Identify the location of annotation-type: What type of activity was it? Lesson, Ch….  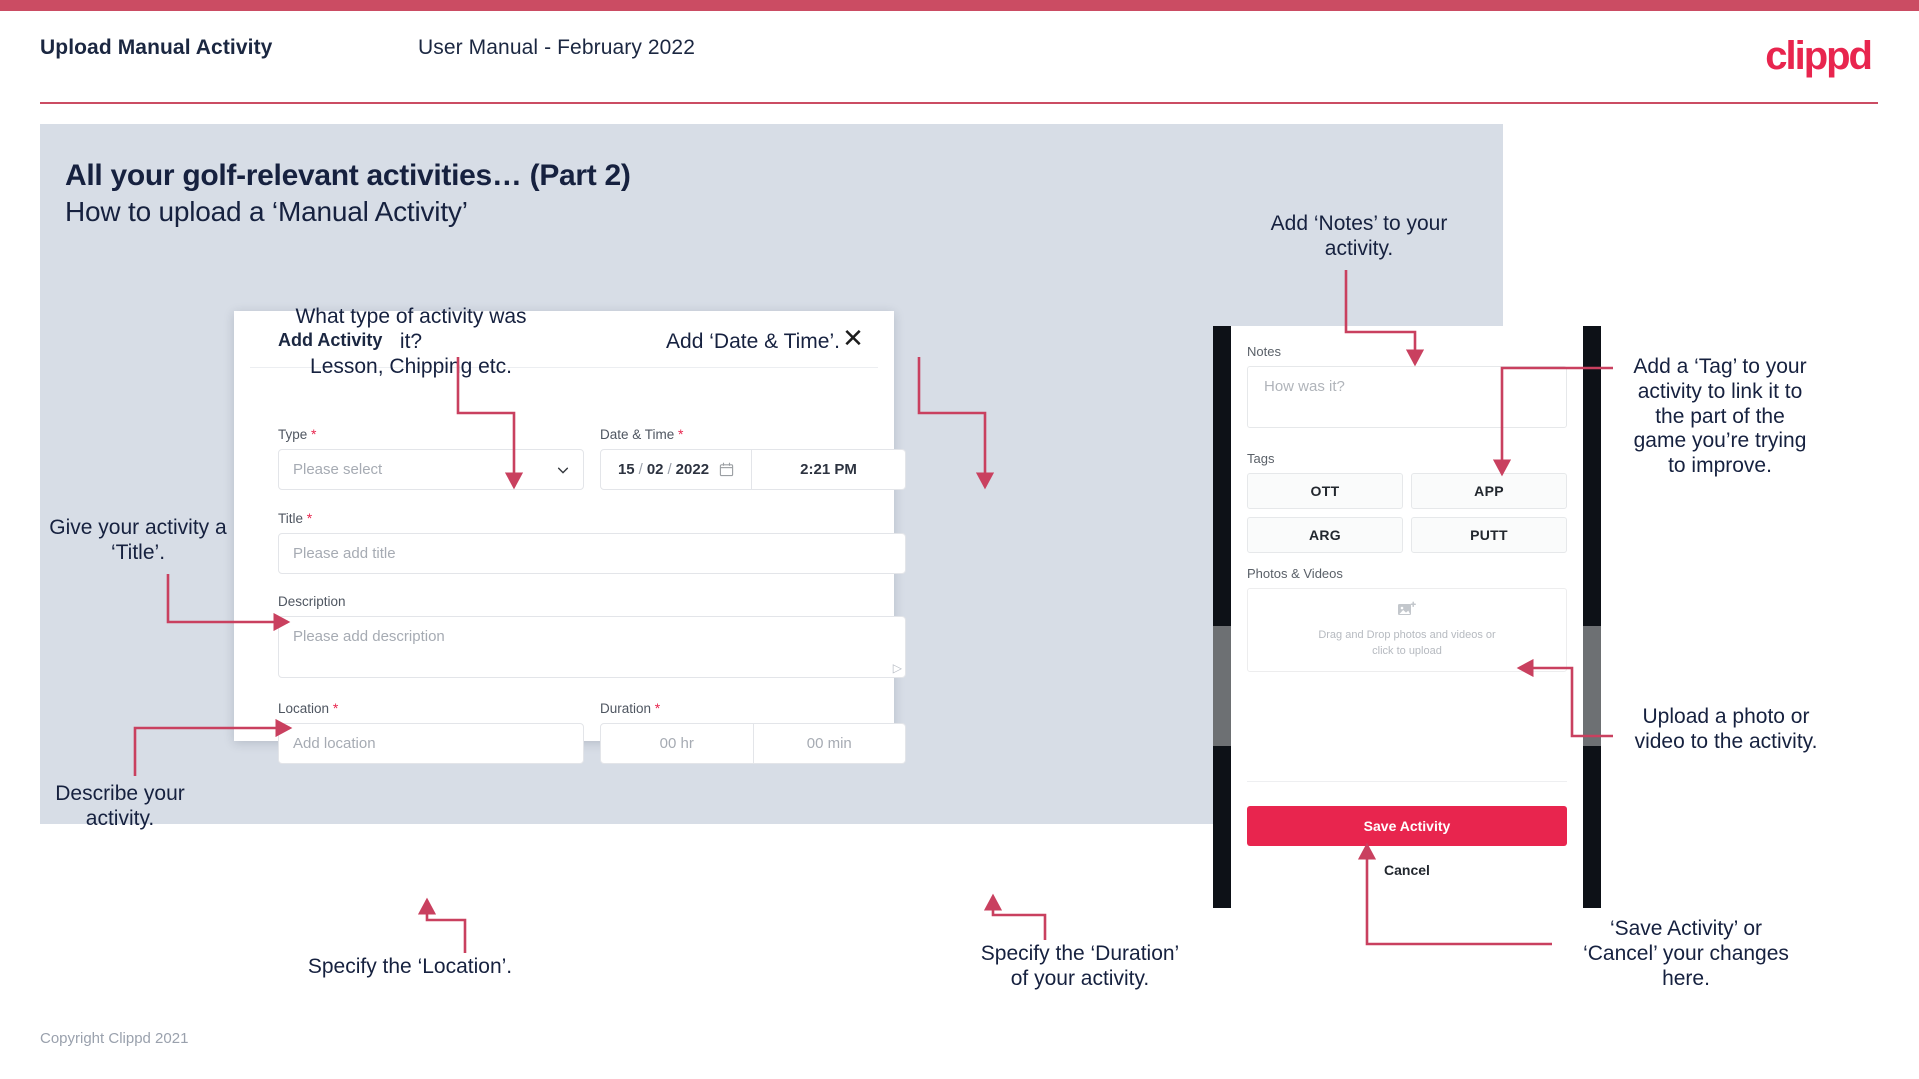
(411, 341).